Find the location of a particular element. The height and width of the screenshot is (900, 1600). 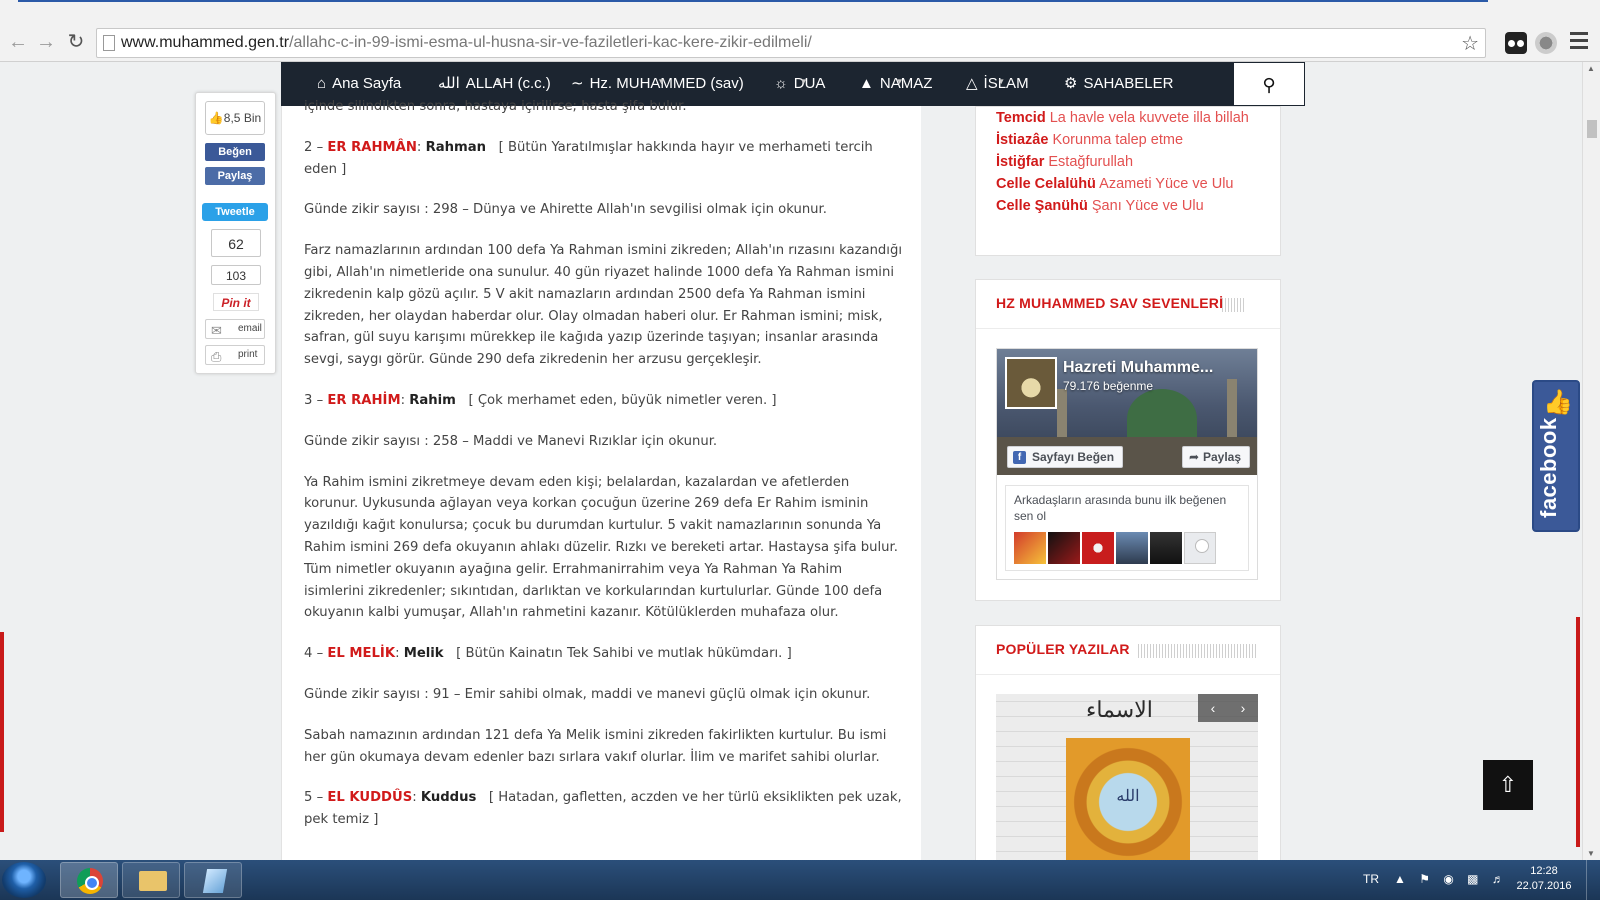

dua-item: İstiğfar Estağfurullah is located at coordinates (1122, 162).